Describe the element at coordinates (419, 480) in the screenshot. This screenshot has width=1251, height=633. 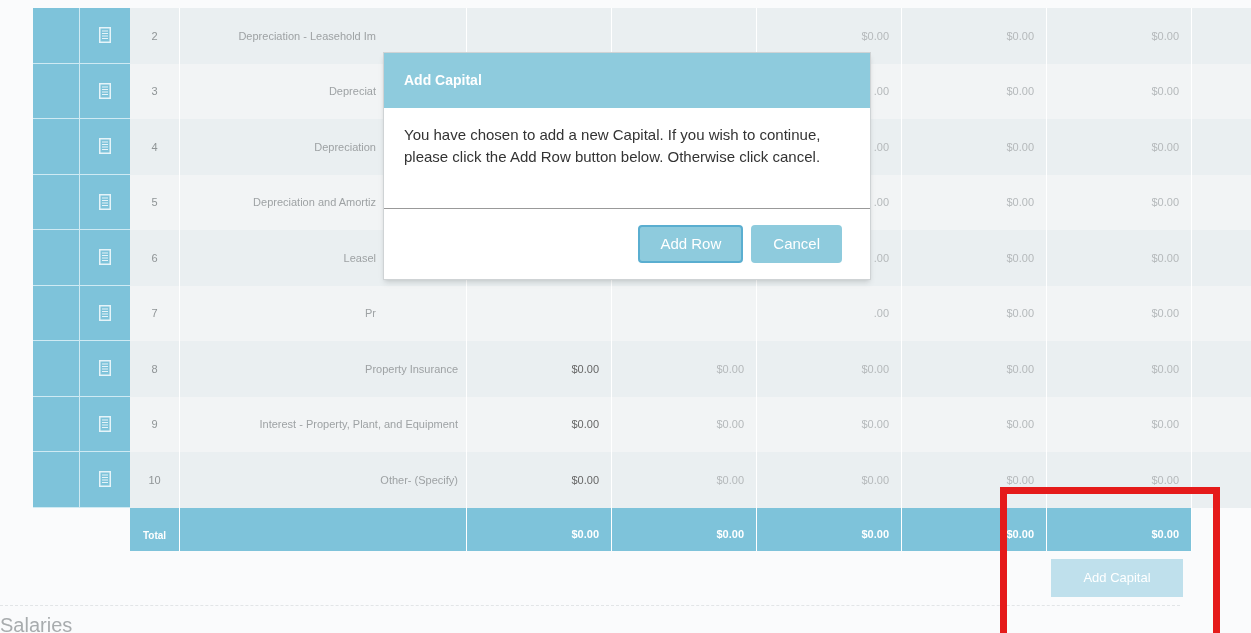
I see `row-label: Other- (Specify)` at that location.